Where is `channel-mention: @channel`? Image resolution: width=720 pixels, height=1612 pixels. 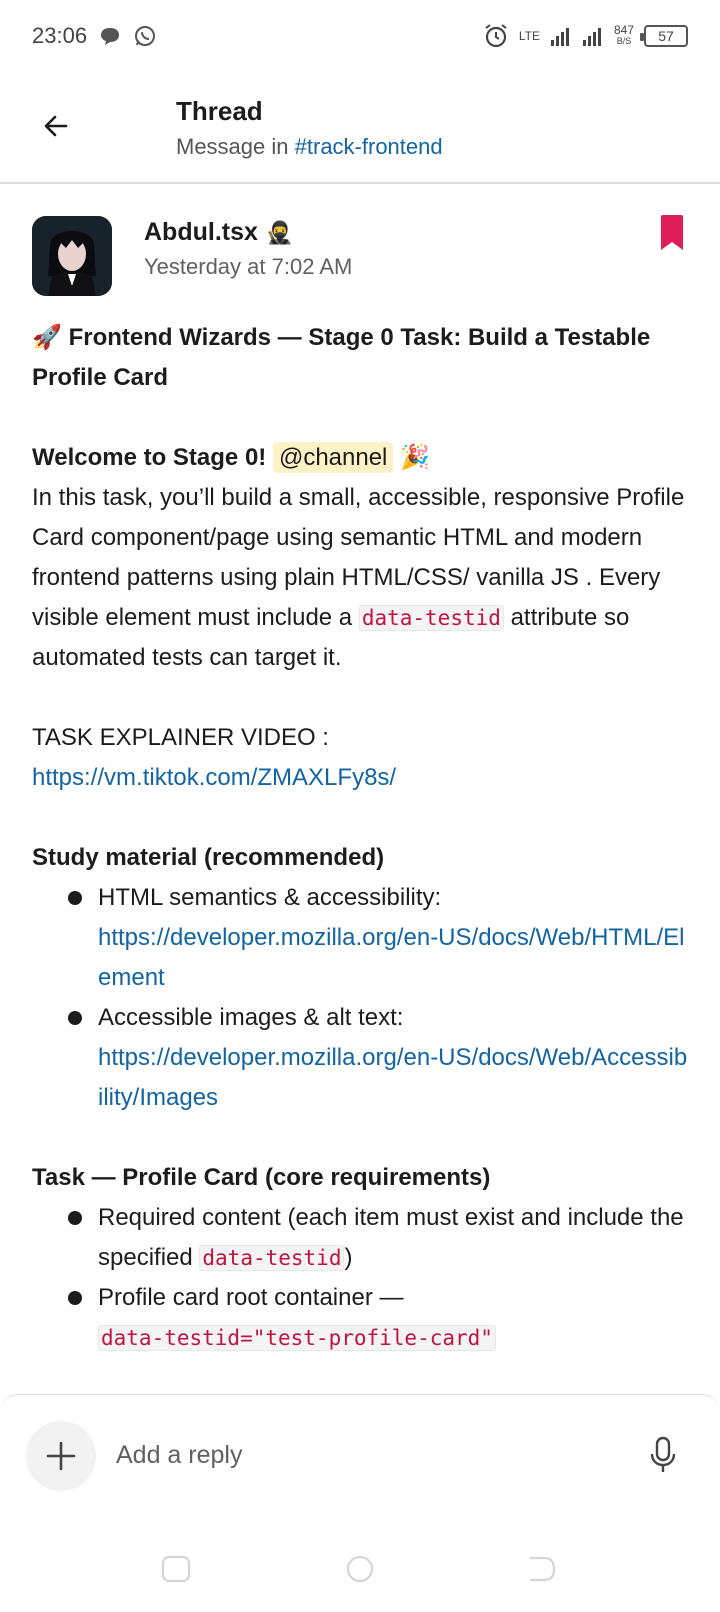
channel-mention: @channel is located at coordinates (333, 457).